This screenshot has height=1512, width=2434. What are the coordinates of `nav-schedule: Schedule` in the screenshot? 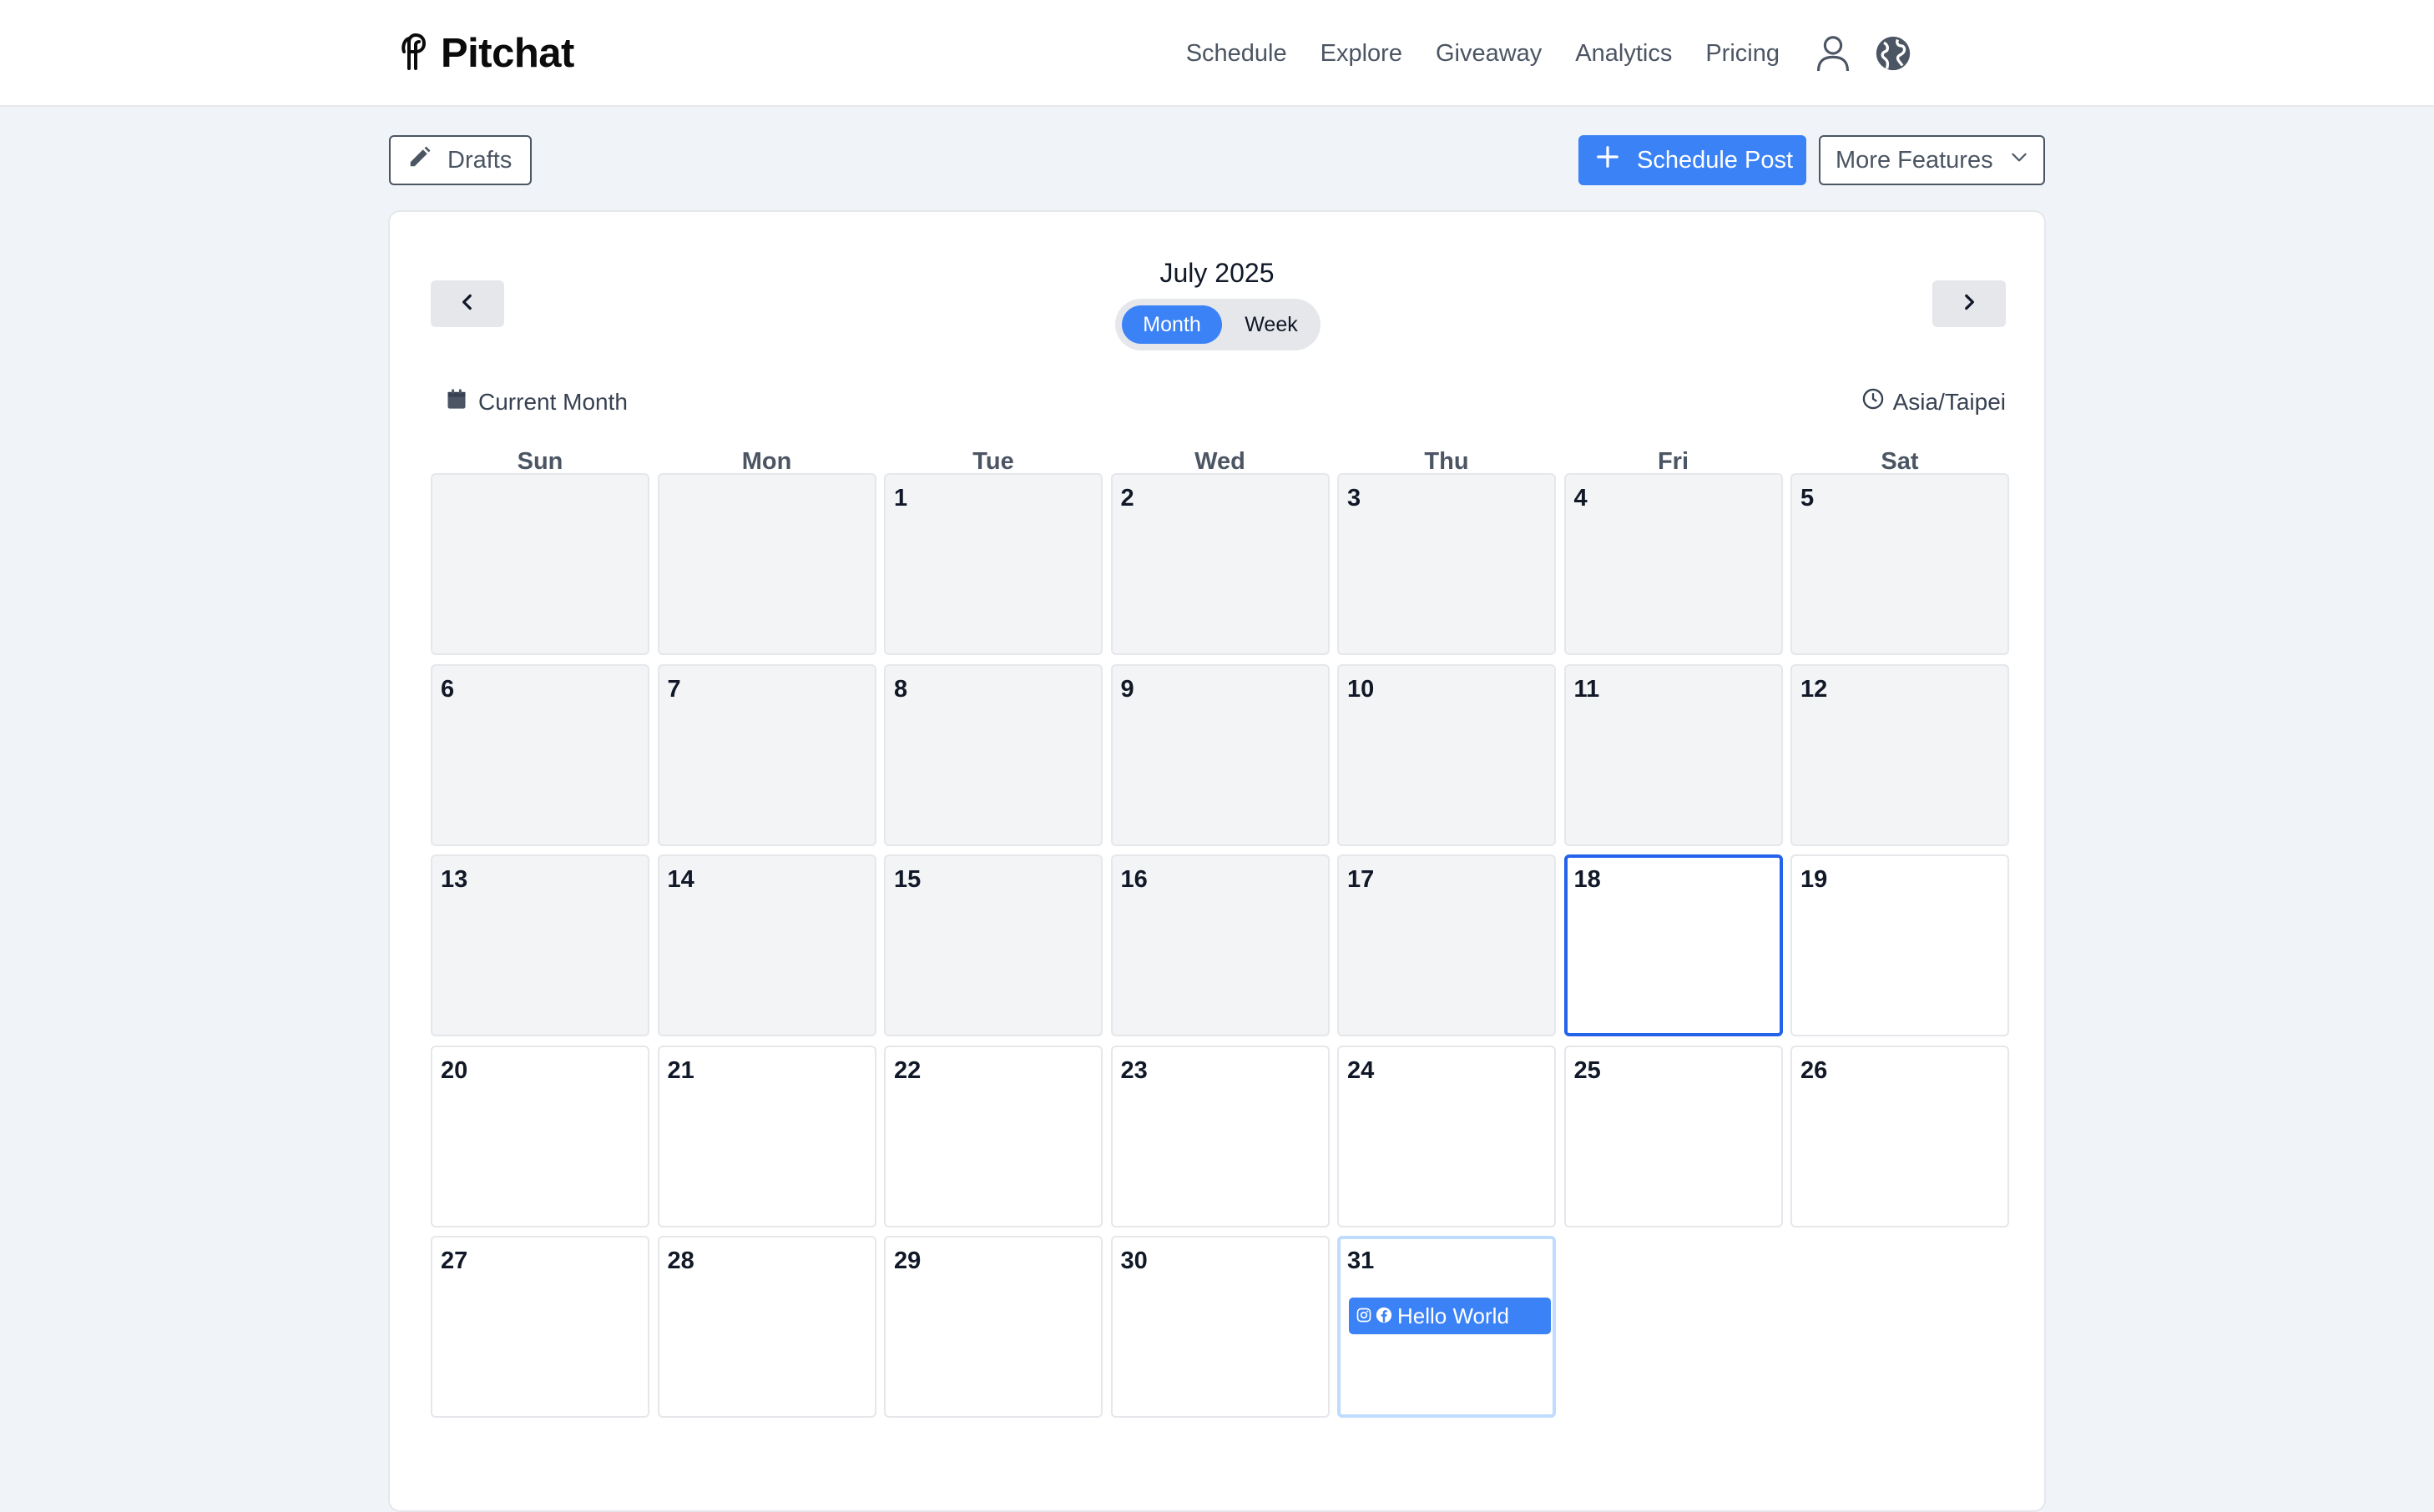 It's located at (1236, 54).